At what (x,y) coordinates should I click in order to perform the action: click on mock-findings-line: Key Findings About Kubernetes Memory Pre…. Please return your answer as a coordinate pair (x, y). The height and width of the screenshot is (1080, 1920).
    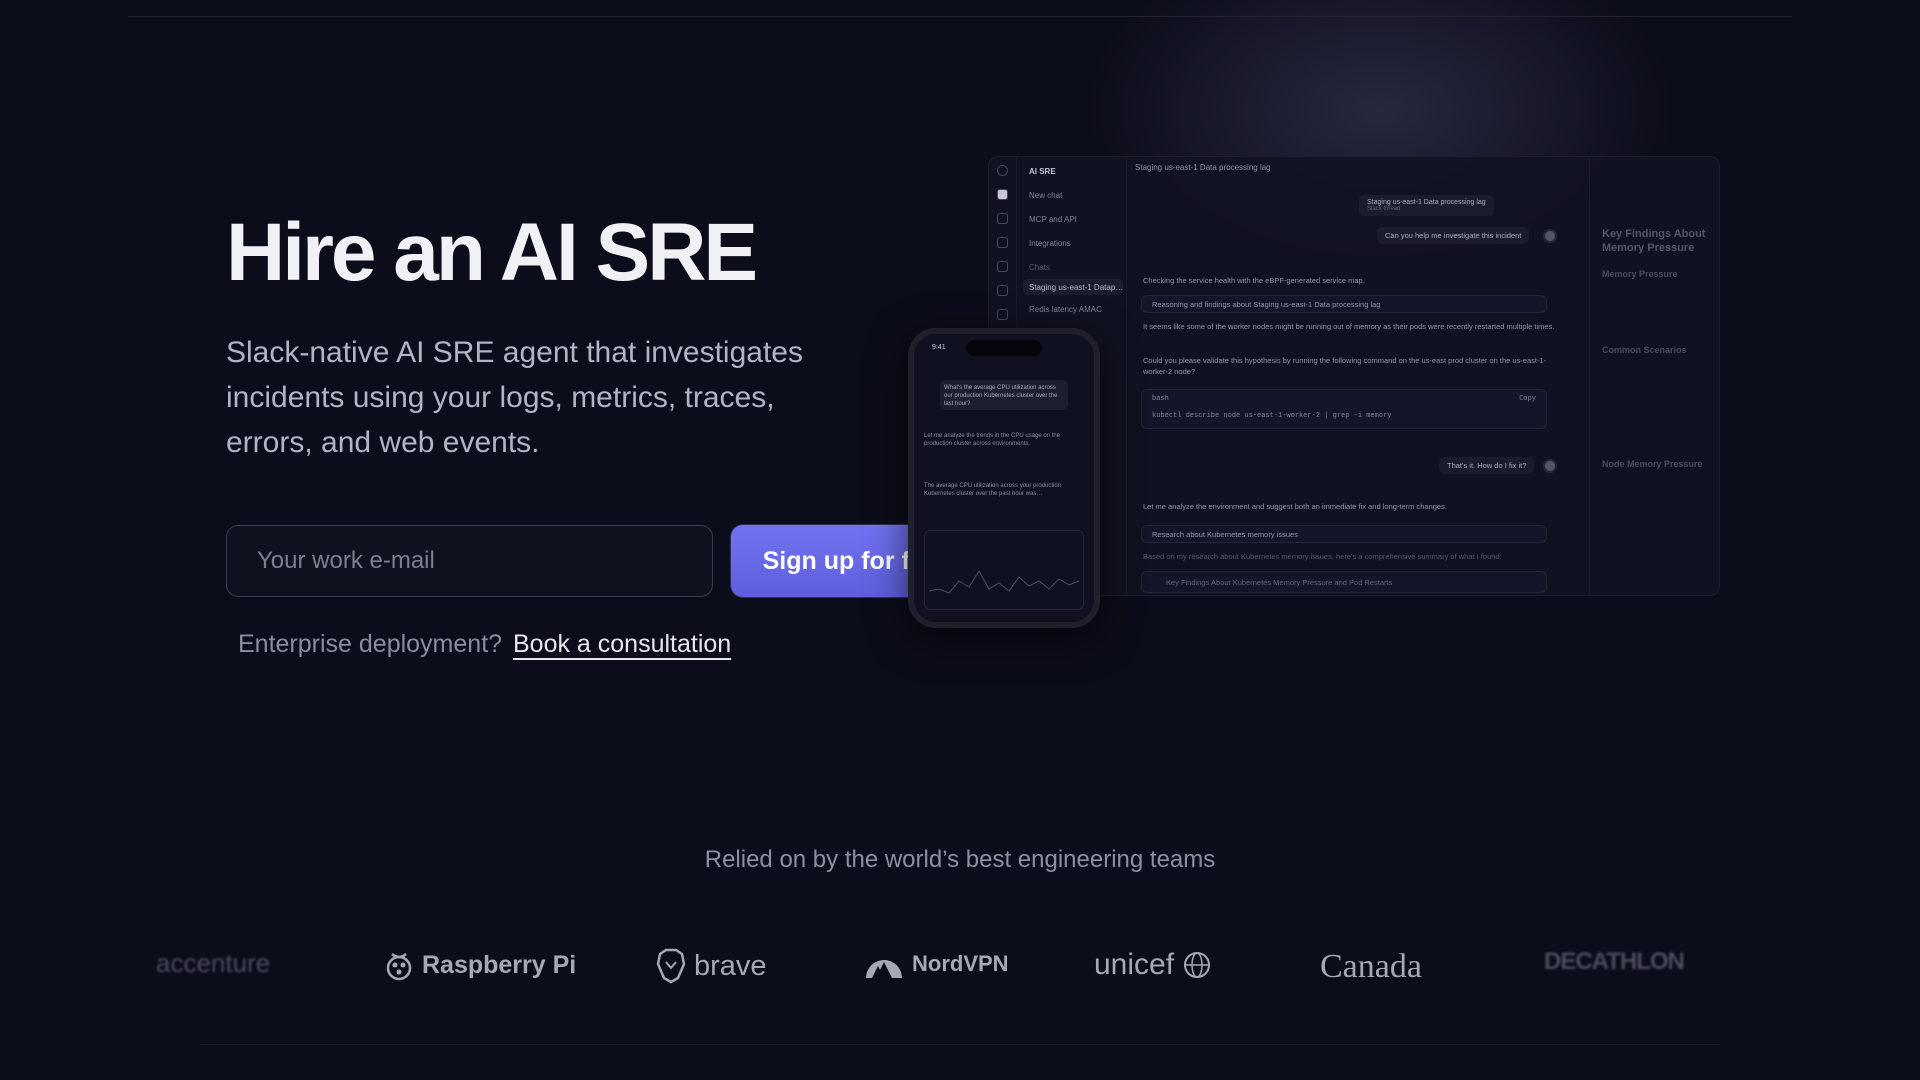
    Looking at the image, I should click on (1279, 582).